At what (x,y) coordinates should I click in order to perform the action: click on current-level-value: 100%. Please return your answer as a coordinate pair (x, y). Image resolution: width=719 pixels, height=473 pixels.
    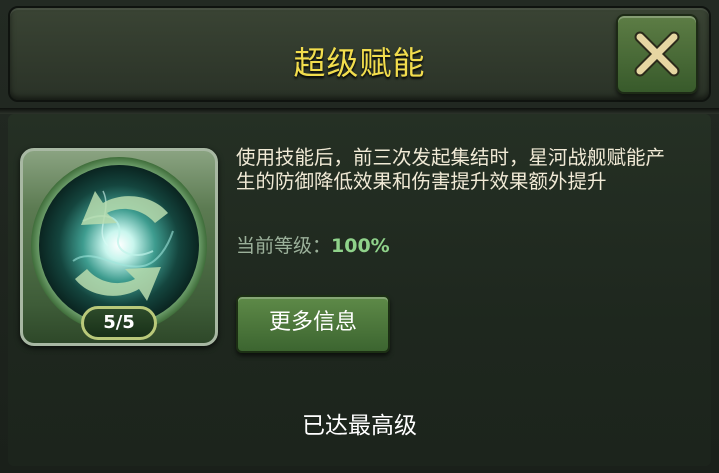
    Looking at the image, I should click on (360, 246).